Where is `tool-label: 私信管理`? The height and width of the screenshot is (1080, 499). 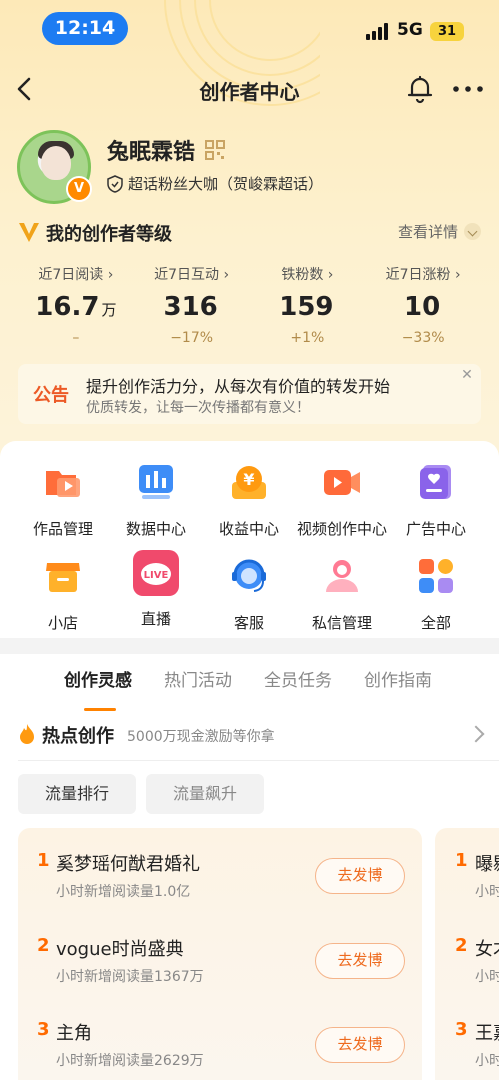
tool-label: 私信管理 is located at coordinates (341, 623).